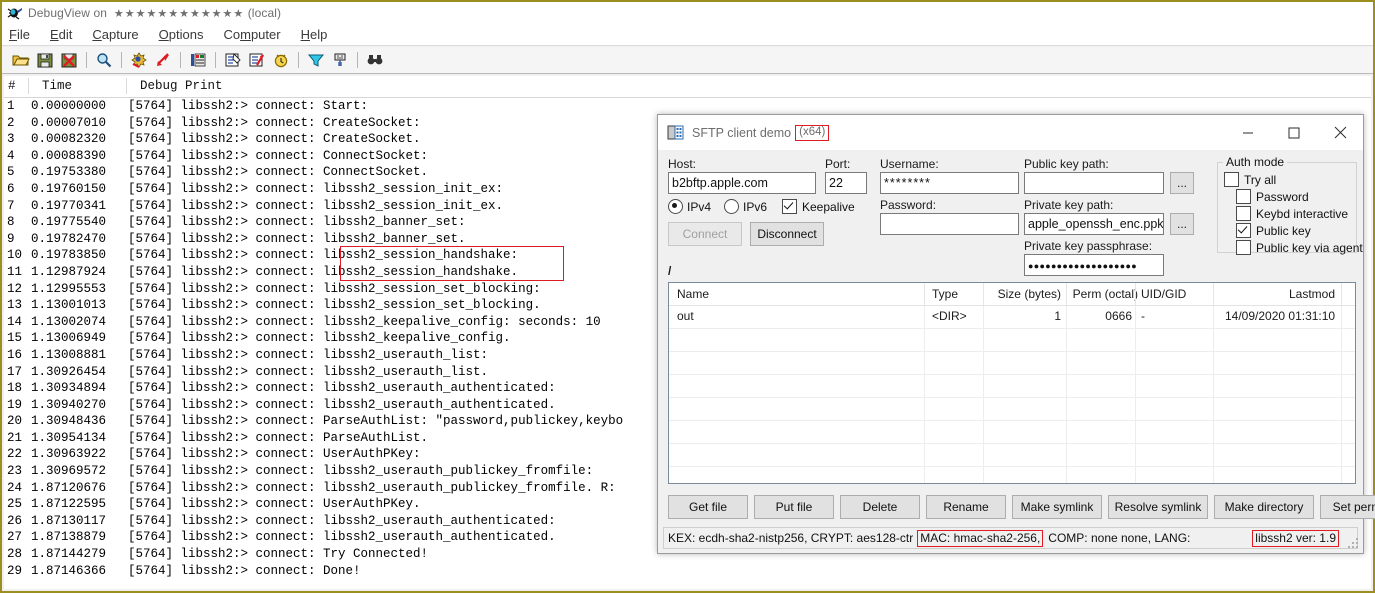 This screenshot has width=1375, height=593. What do you see at coordinates (1057, 507) in the screenshot?
I see `make-symlink-button: Make symlink` at bounding box center [1057, 507].